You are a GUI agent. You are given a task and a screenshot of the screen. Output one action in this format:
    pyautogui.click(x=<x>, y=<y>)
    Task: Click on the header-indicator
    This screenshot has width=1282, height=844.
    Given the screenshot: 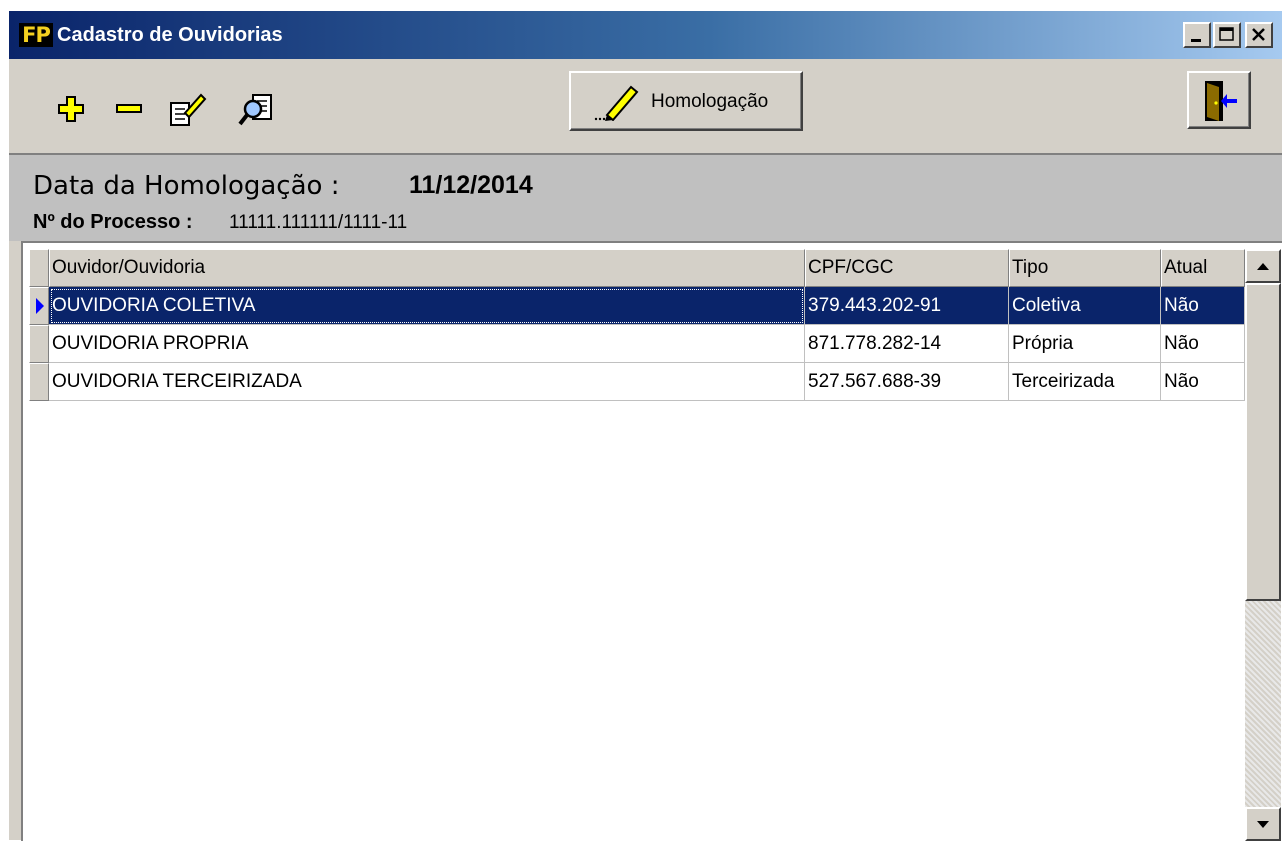 What is the action you would take?
    pyautogui.click(x=39, y=268)
    